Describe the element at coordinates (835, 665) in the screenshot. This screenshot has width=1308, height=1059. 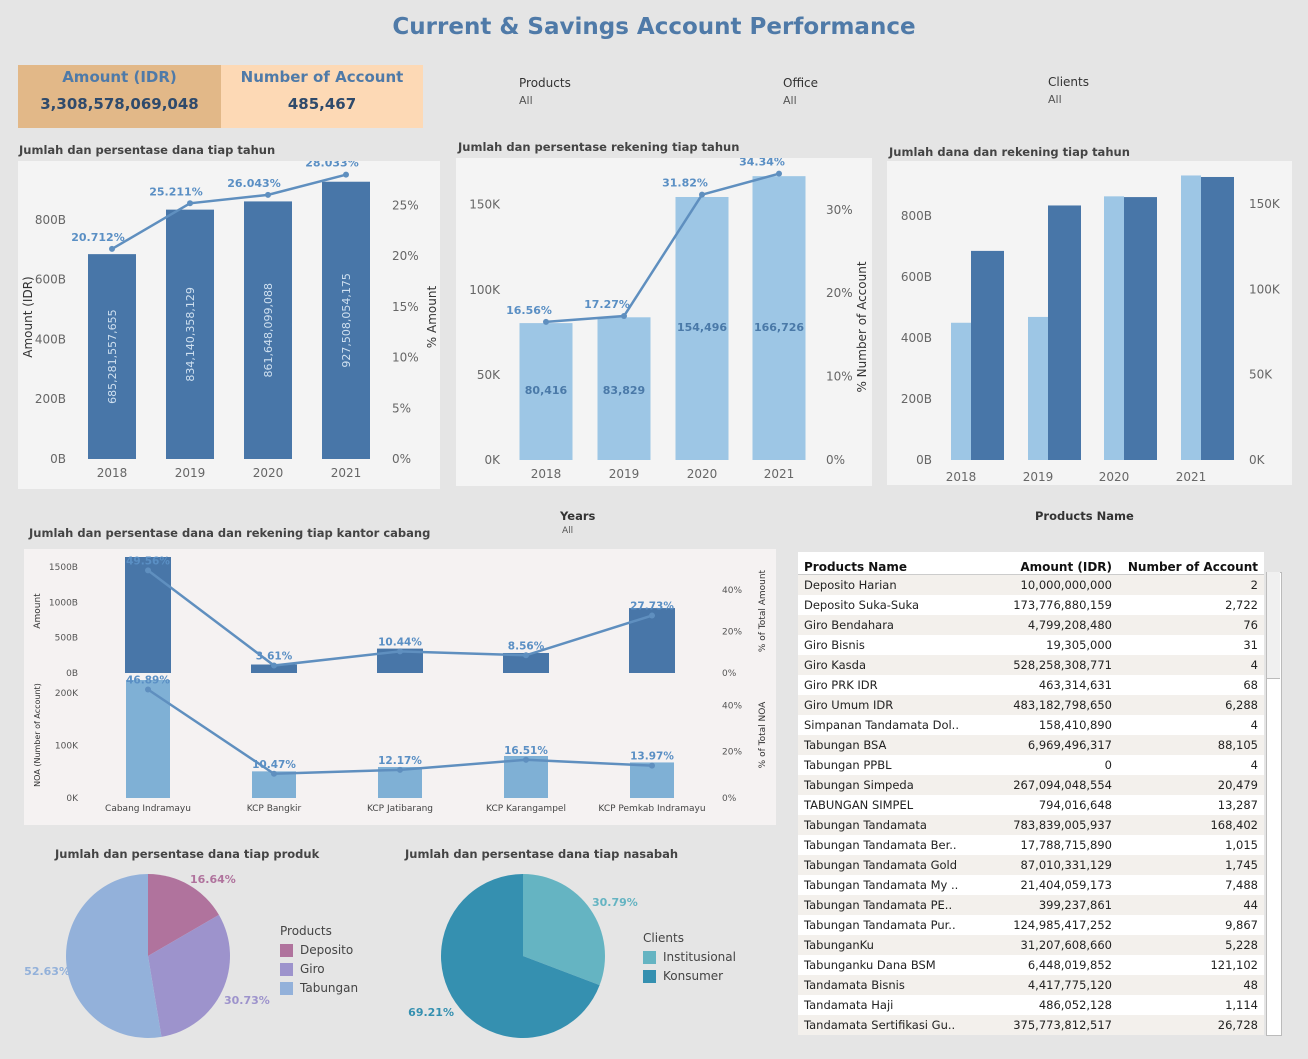
I see `cell-product-name: Giro Kasda` at that location.